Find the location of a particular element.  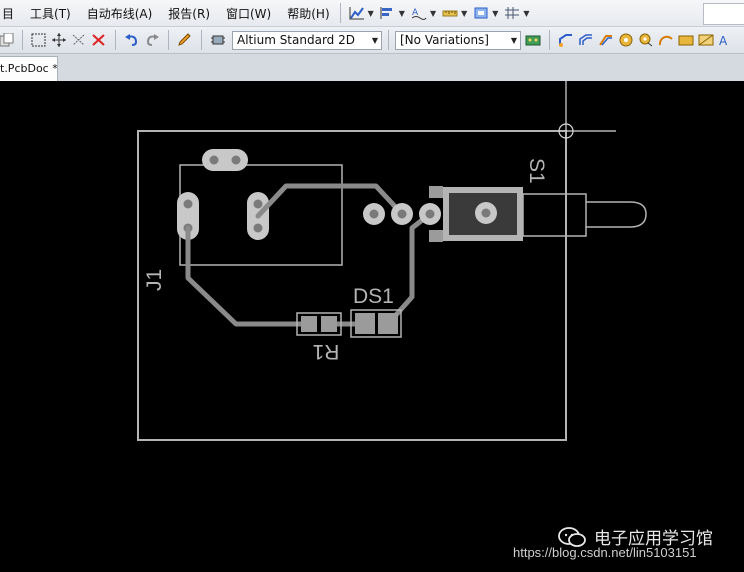

variations-value: [No Variations] is located at coordinates (444, 39).